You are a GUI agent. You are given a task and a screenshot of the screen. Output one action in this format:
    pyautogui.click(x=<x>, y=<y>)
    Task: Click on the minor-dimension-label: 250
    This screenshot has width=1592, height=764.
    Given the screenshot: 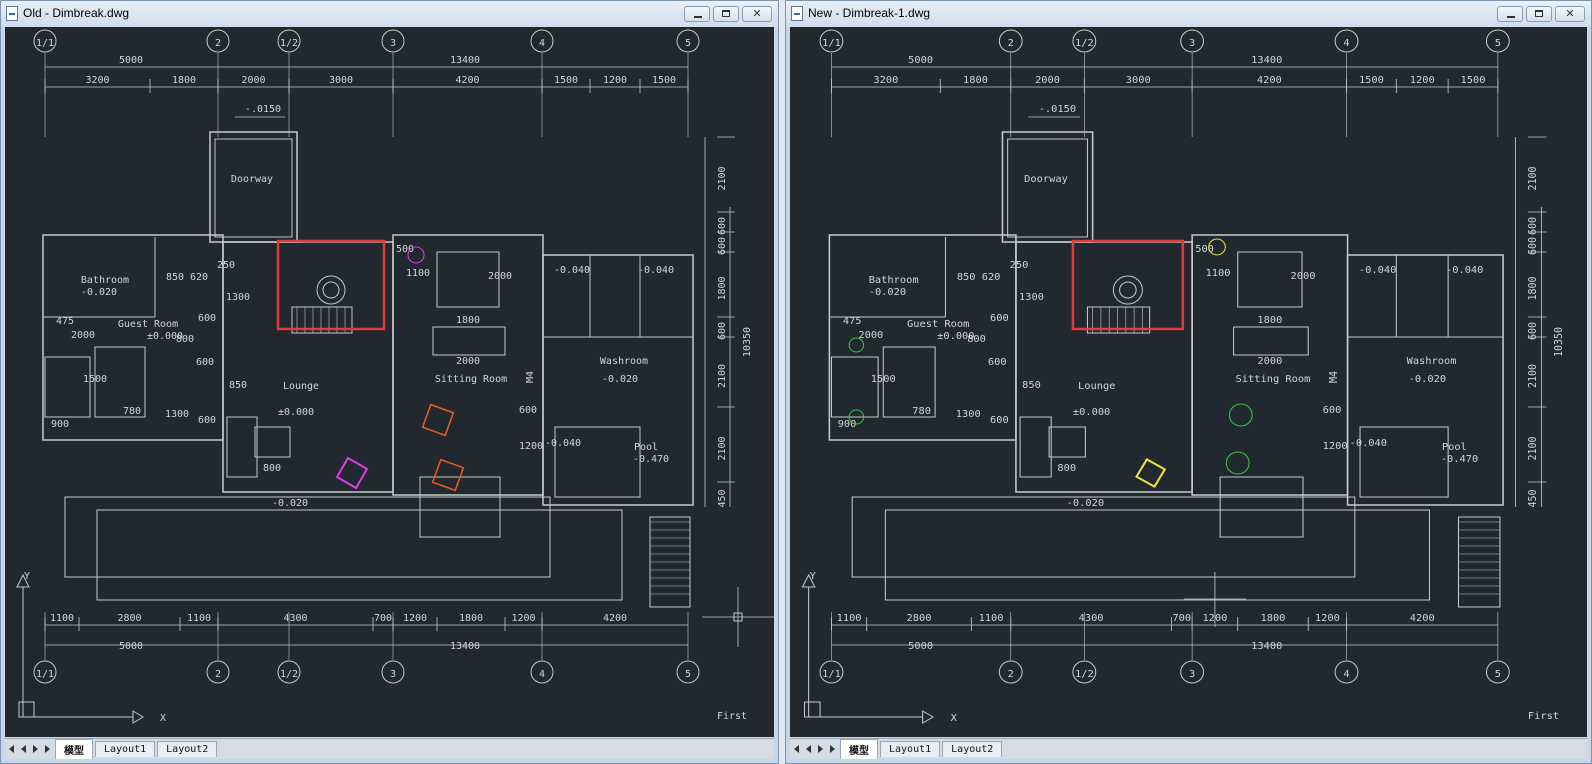 What is the action you would take?
    pyautogui.click(x=1019, y=265)
    